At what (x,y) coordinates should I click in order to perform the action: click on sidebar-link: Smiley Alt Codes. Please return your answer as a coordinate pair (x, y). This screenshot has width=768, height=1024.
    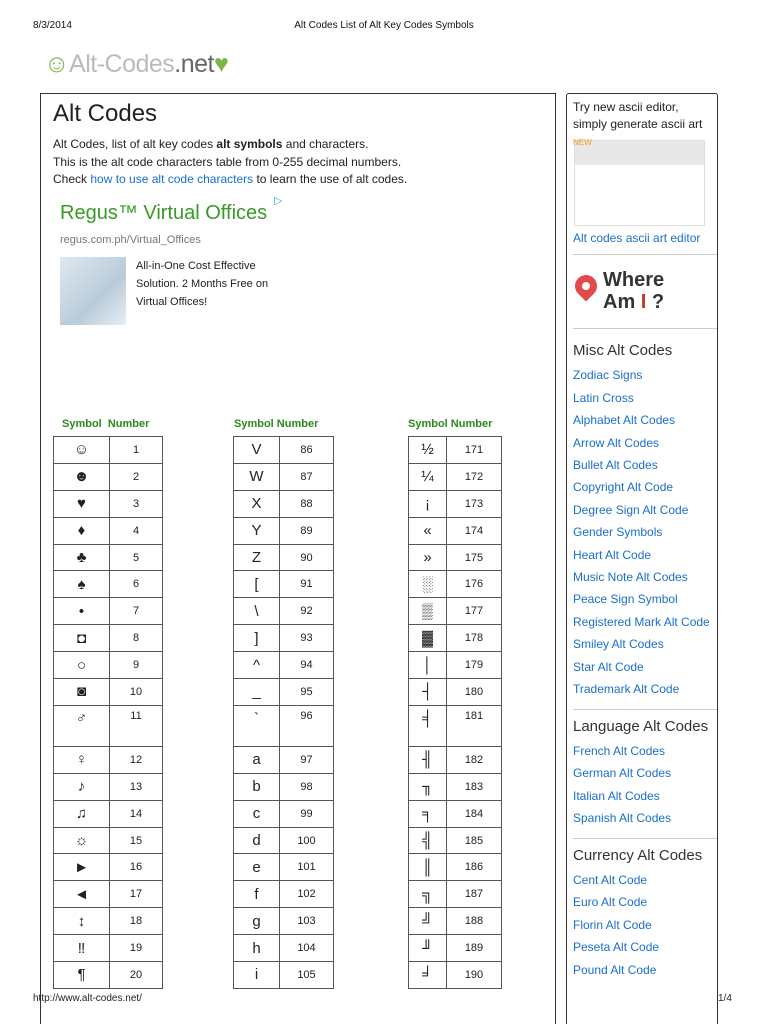
    Looking at the image, I should click on (645, 644).